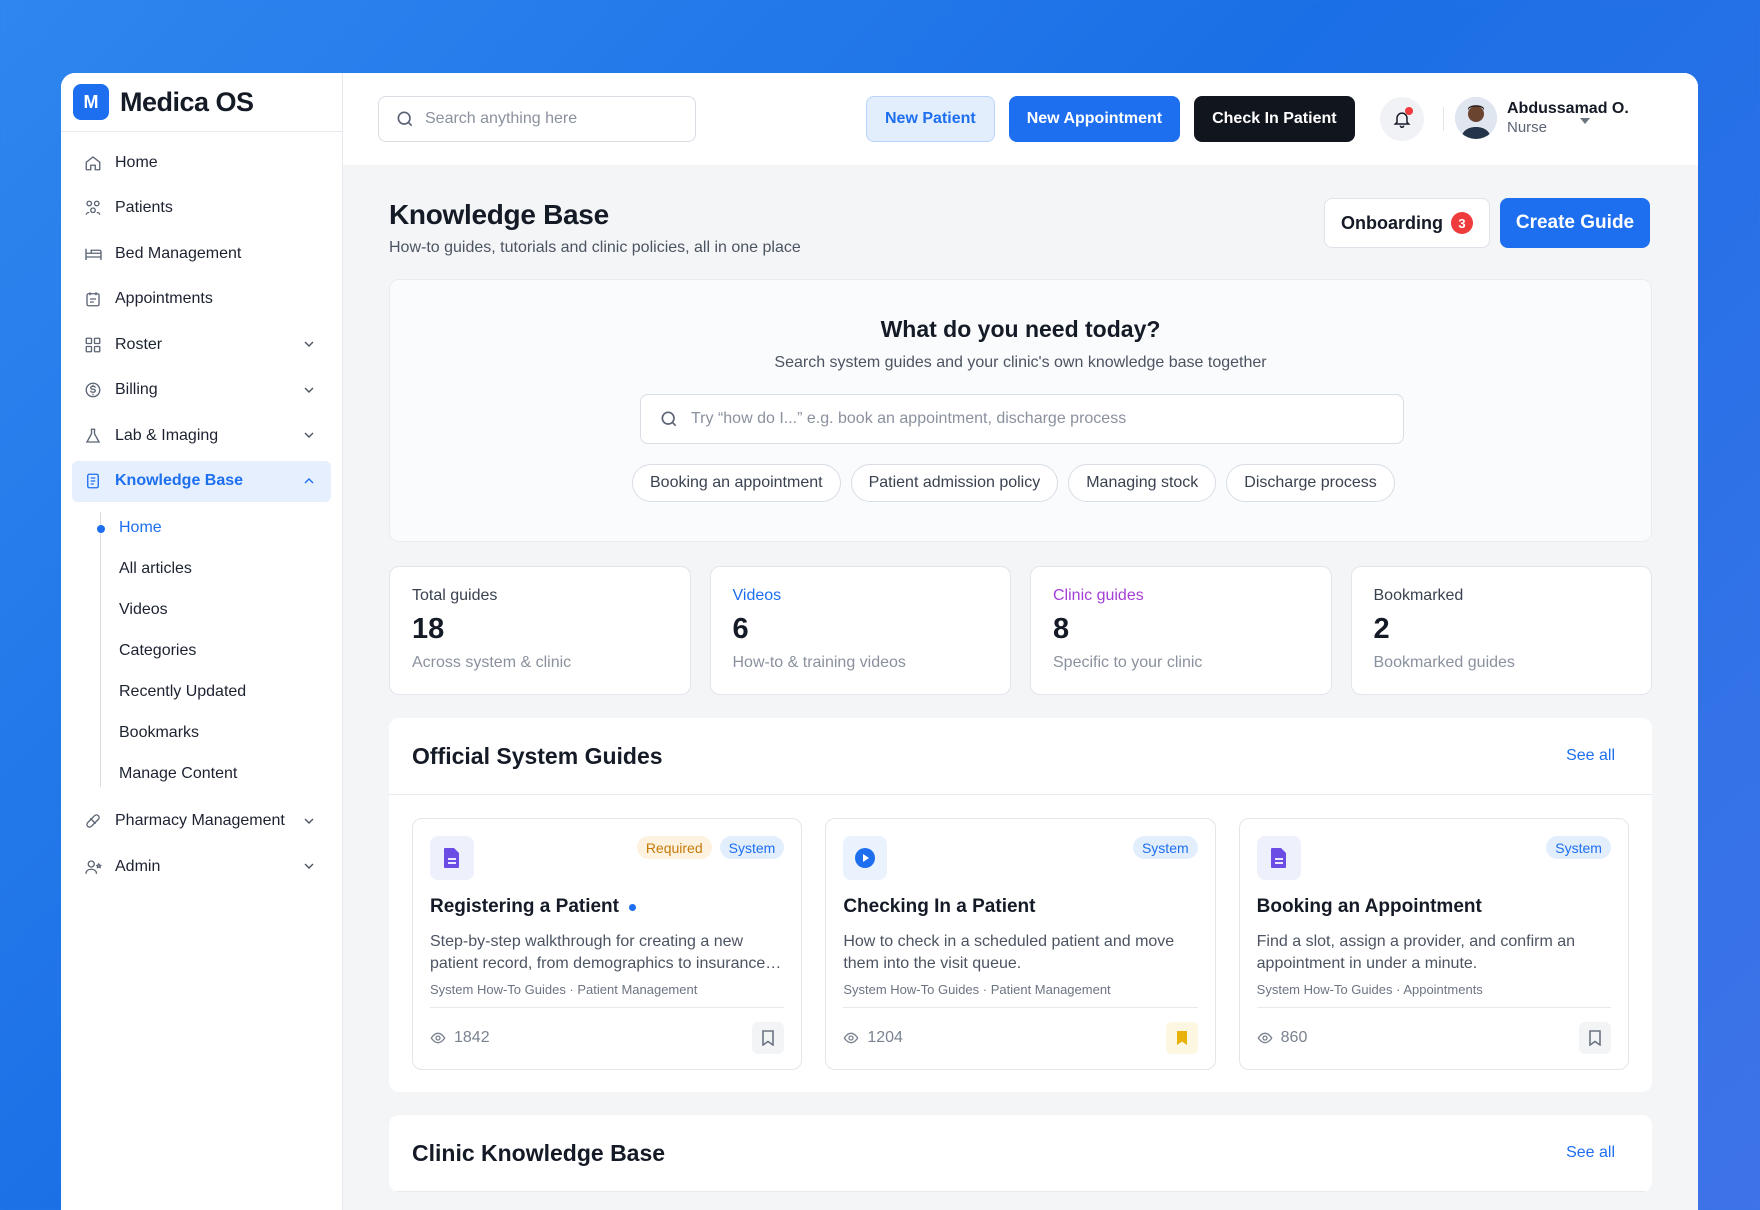  Describe the element at coordinates (501, 118) in the screenshot. I see `search-placeholder: Search anything here` at that location.